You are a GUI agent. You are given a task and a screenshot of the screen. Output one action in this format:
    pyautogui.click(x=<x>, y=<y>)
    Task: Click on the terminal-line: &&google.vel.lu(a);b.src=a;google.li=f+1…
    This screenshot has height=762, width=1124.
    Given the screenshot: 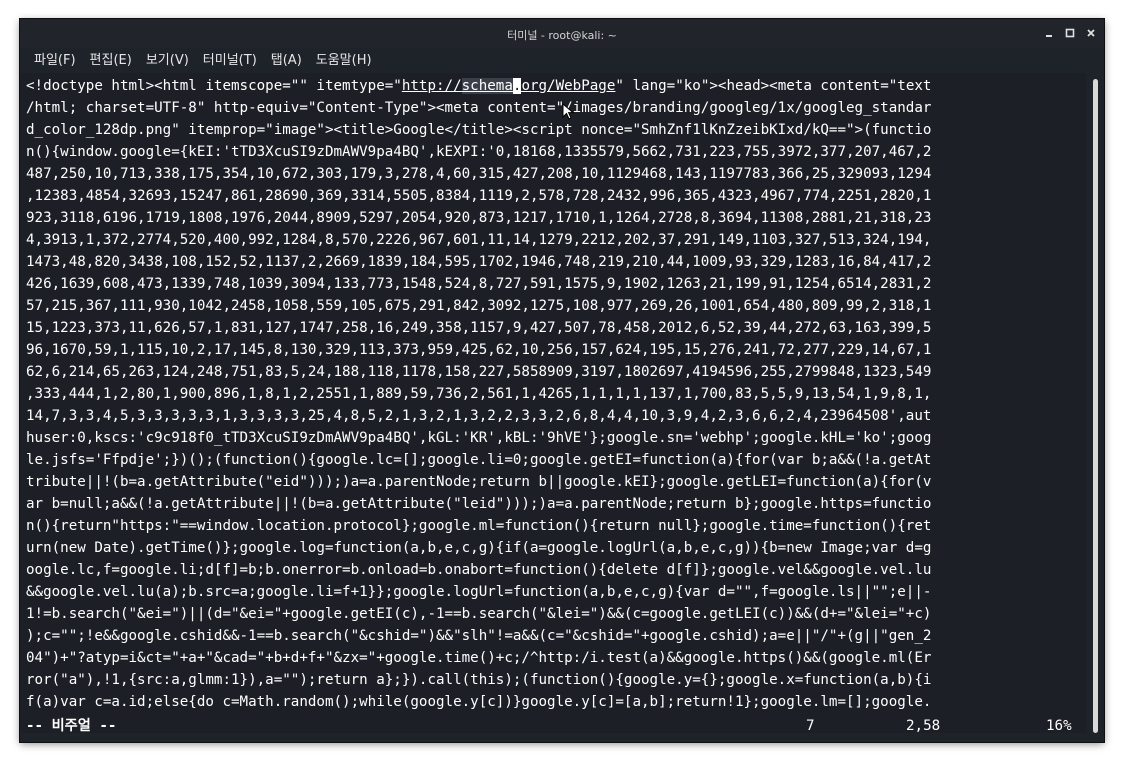 What is the action you would take?
    pyautogui.click(x=479, y=592)
    